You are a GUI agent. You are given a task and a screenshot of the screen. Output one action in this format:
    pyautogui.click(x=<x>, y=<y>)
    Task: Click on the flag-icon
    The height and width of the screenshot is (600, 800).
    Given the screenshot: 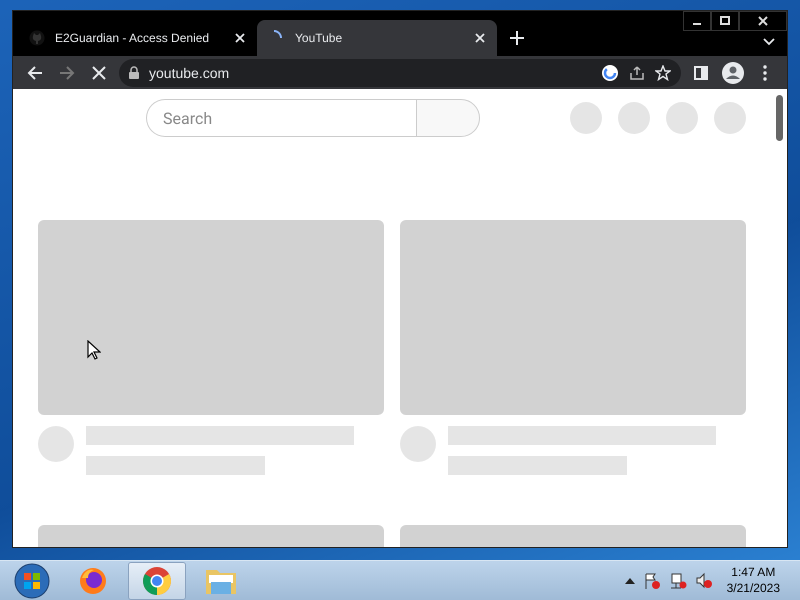 What is the action you would take?
    pyautogui.click(x=651, y=581)
    